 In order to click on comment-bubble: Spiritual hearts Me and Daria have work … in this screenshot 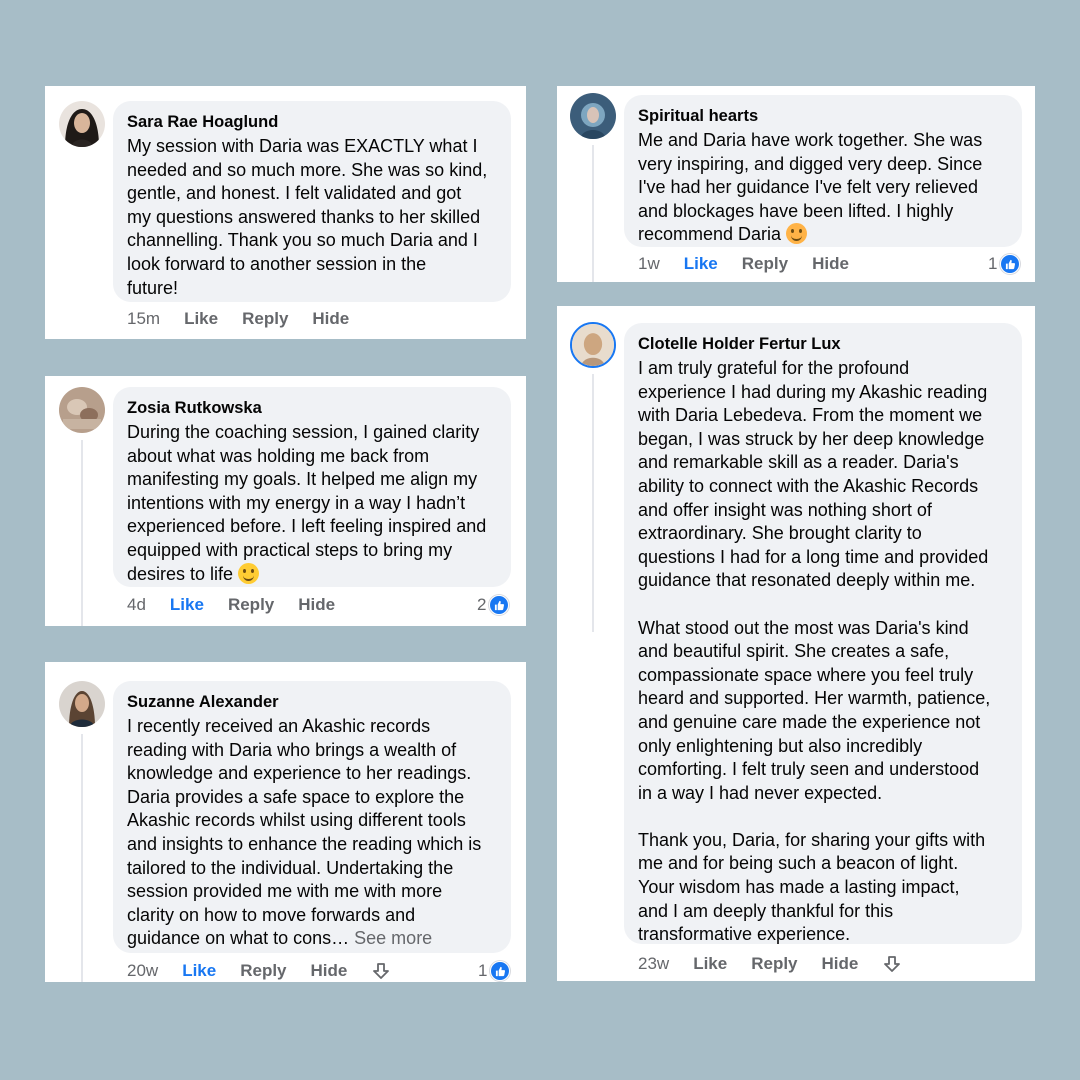, I will do `click(823, 171)`.